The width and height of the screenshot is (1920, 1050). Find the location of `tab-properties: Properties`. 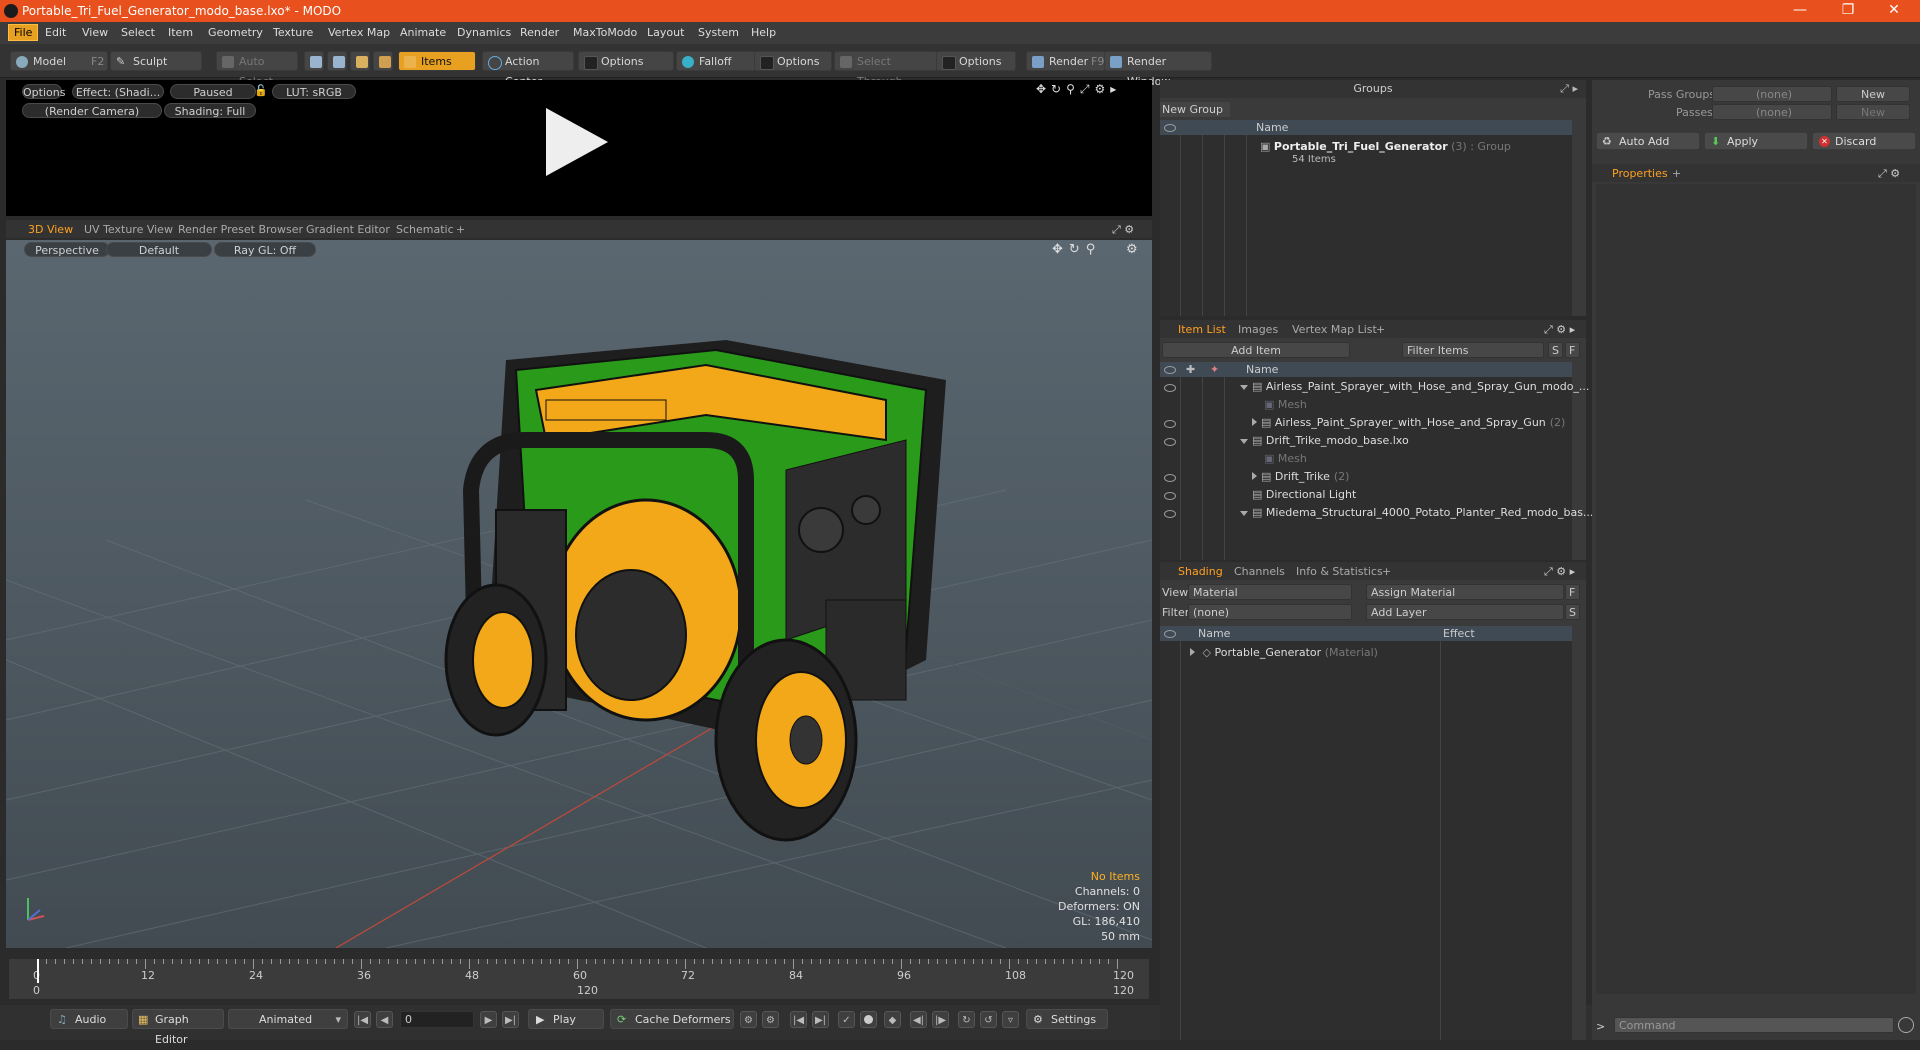

tab-properties: Properties is located at coordinates (1640, 173).